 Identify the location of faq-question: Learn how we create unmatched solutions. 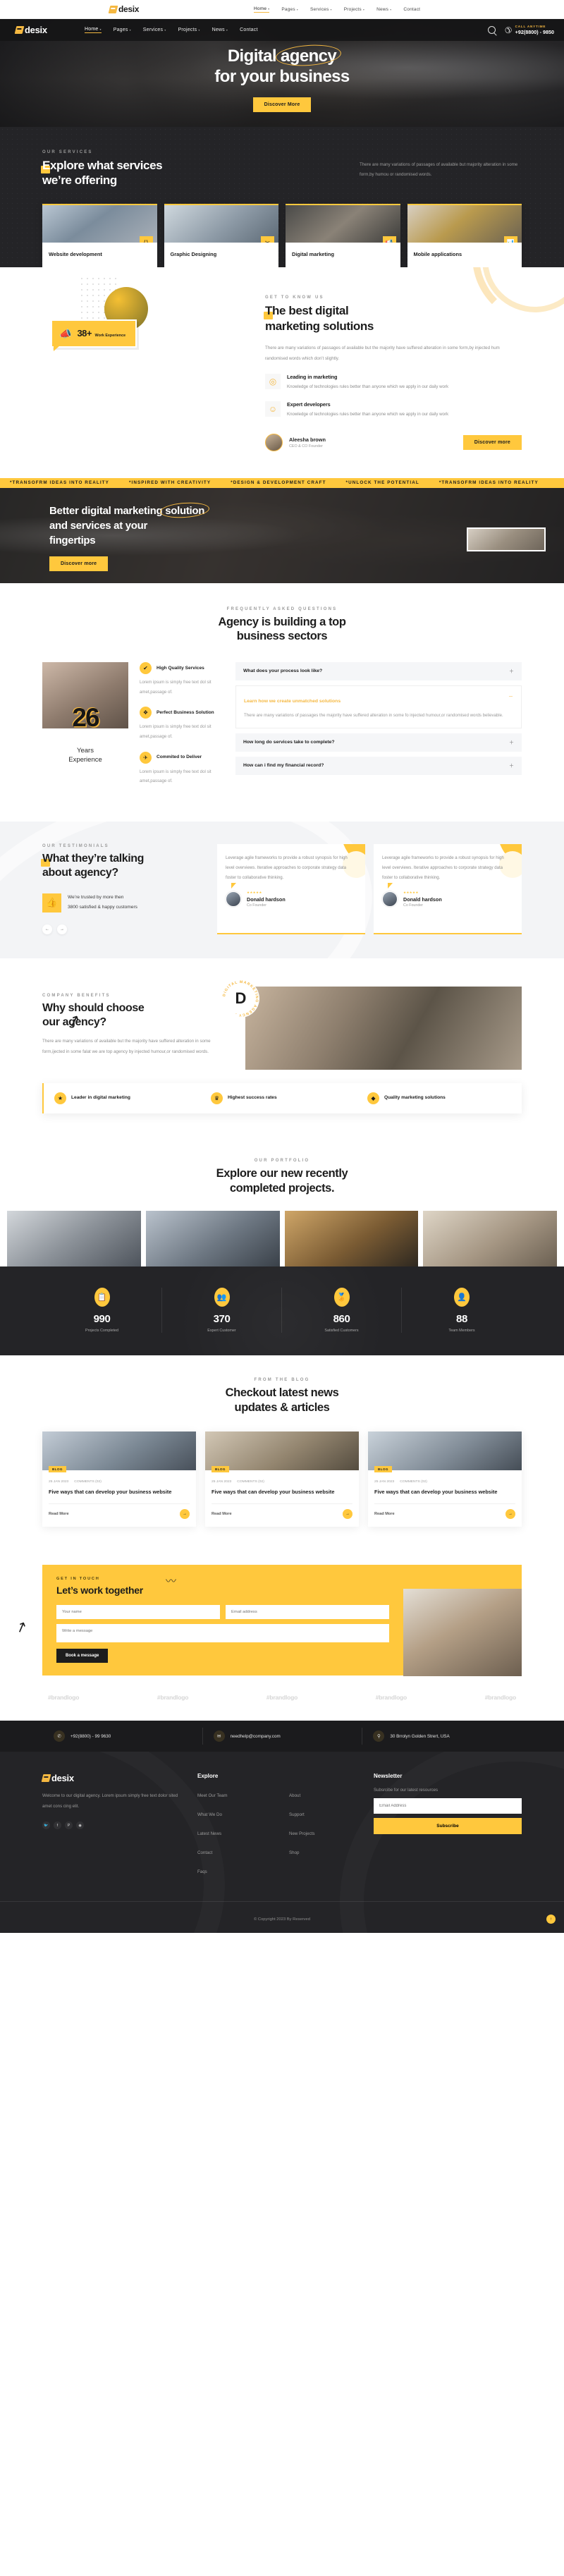
(292, 701).